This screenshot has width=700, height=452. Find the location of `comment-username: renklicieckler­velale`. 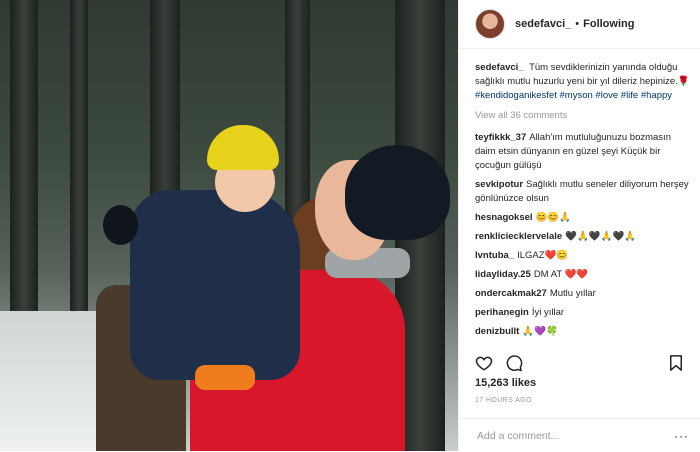

comment-username: renklicieckler­velale is located at coordinates (518, 236).